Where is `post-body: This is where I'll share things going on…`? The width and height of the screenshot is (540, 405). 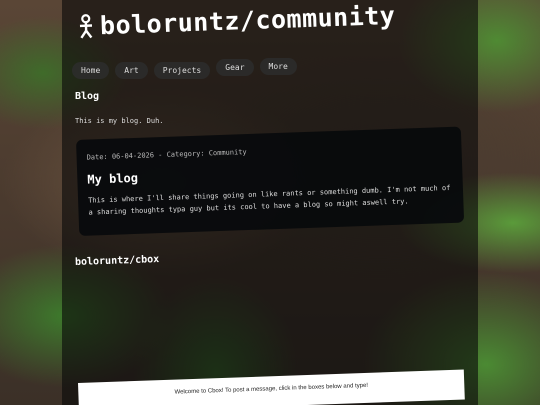 post-body: This is where I'll share things going on… is located at coordinates (269, 200).